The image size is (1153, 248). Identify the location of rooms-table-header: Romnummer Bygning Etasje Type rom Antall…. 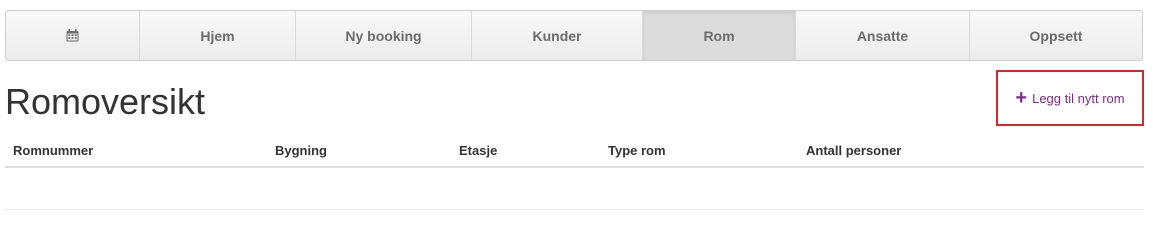
(574, 151).